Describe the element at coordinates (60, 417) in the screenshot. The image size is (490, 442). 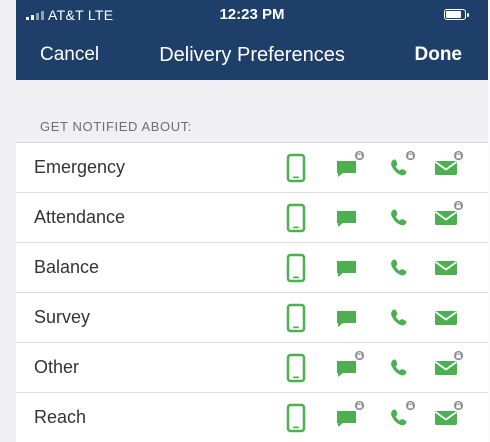
I see `preference-label: Reach` at that location.